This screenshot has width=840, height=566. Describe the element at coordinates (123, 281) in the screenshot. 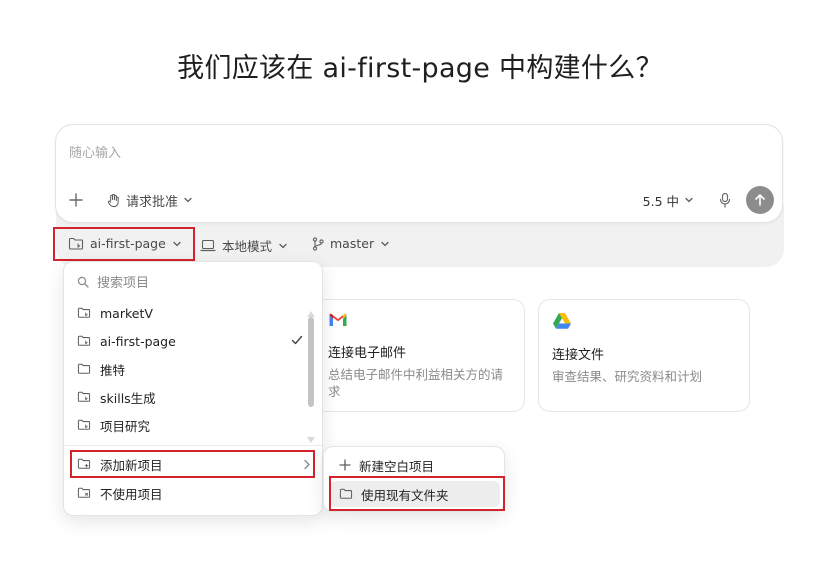

I see `project-search-input: 搜索项目` at that location.